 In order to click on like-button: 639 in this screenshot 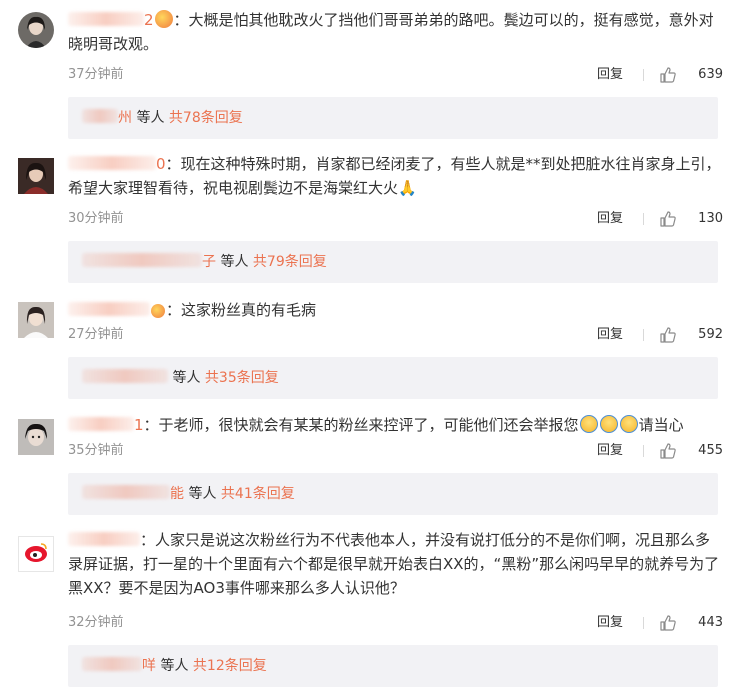, I will do `click(691, 75)`.